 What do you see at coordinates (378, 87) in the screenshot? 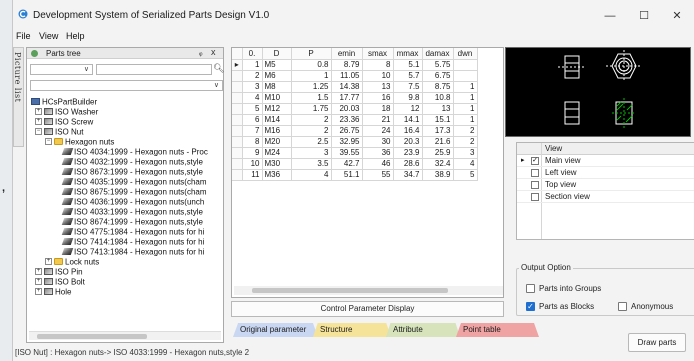
I see `table-cell: 13` at bounding box center [378, 87].